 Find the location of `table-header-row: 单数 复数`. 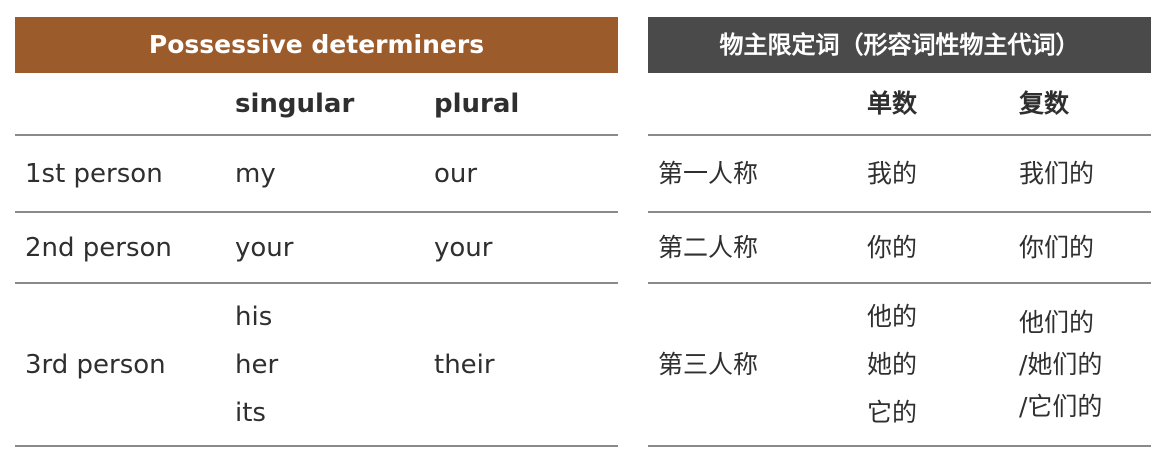

table-header-row: 单数 复数 is located at coordinates (899, 104).